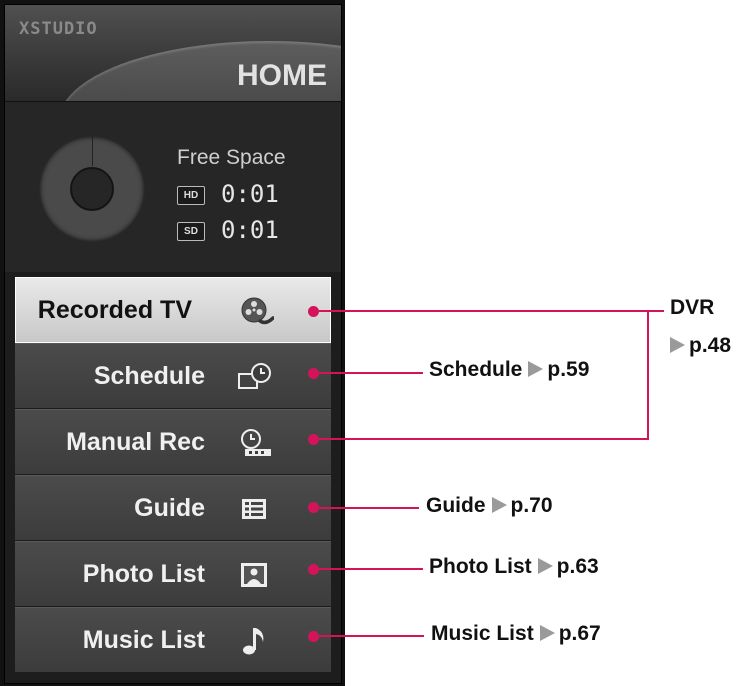 Image resolution: width=753 pixels, height=686 pixels. What do you see at coordinates (250, 230) in the screenshot?
I see `sd-free-time: 0:01` at bounding box center [250, 230].